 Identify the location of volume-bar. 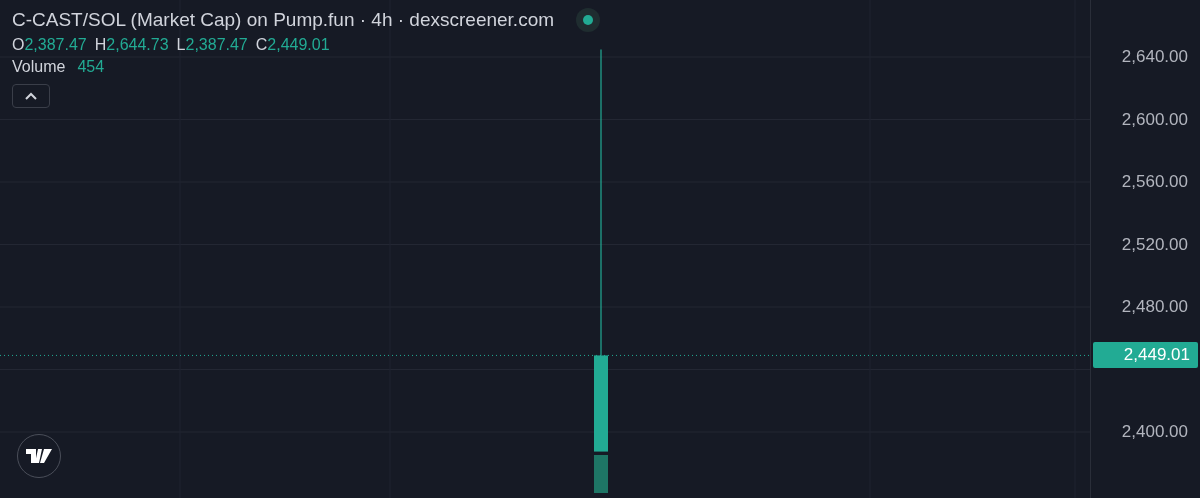
(601, 474).